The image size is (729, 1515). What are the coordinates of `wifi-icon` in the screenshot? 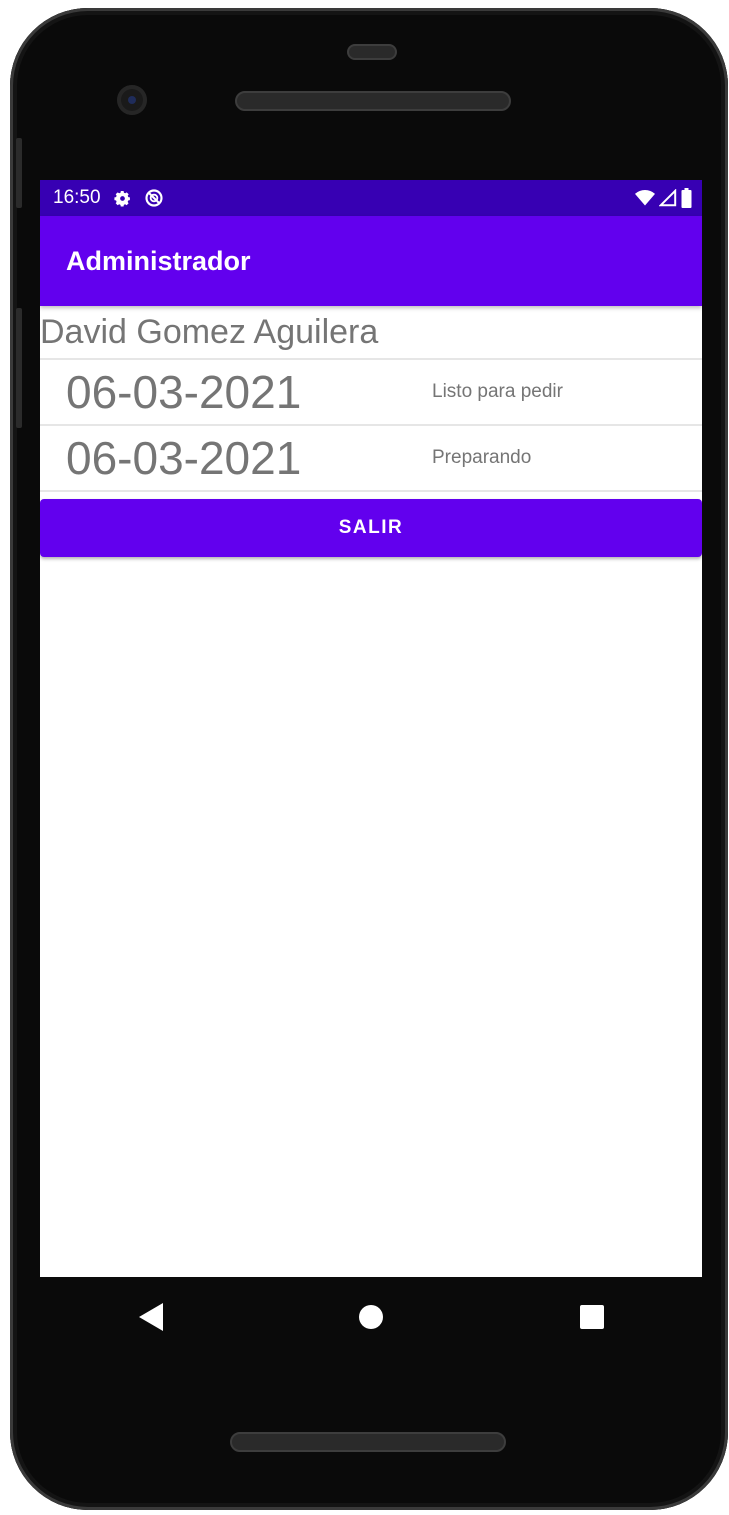 It's located at (645, 198).